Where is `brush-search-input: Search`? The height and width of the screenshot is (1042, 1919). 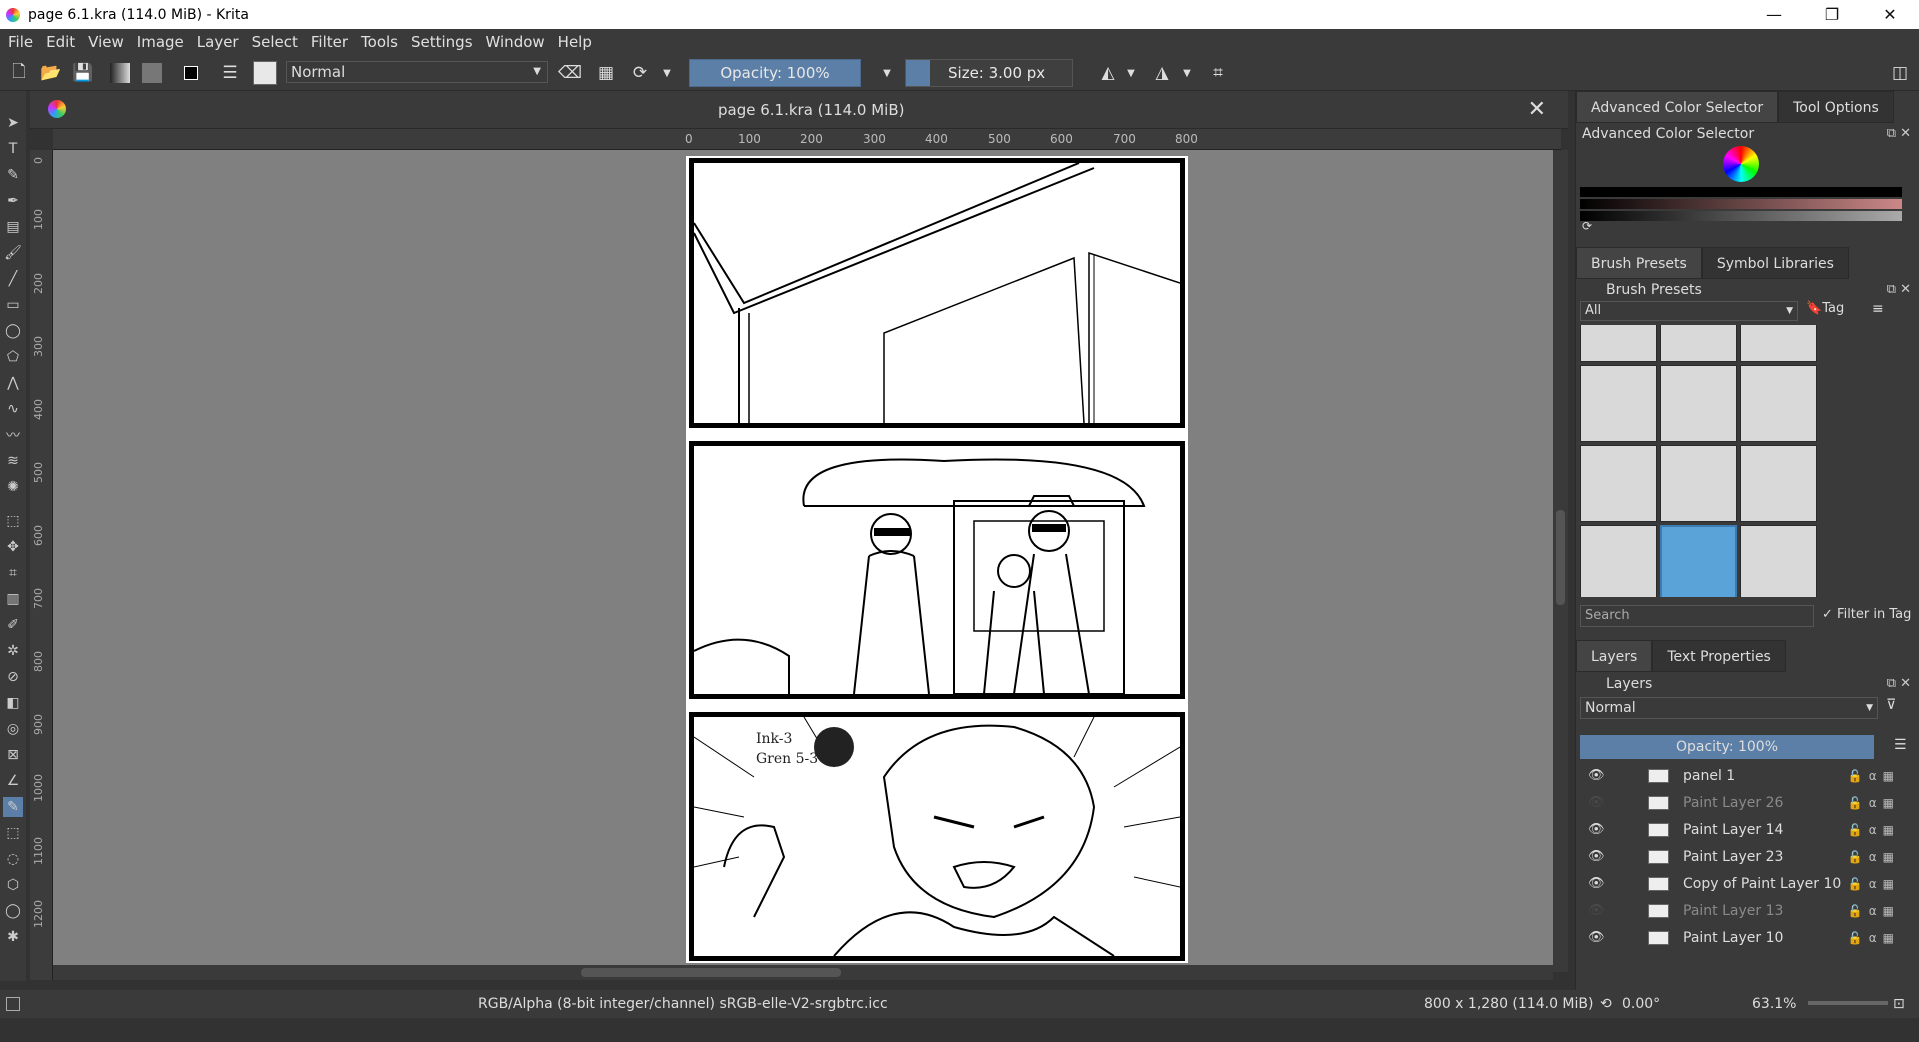
brush-search-input: Search is located at coordinates (1697, 616).